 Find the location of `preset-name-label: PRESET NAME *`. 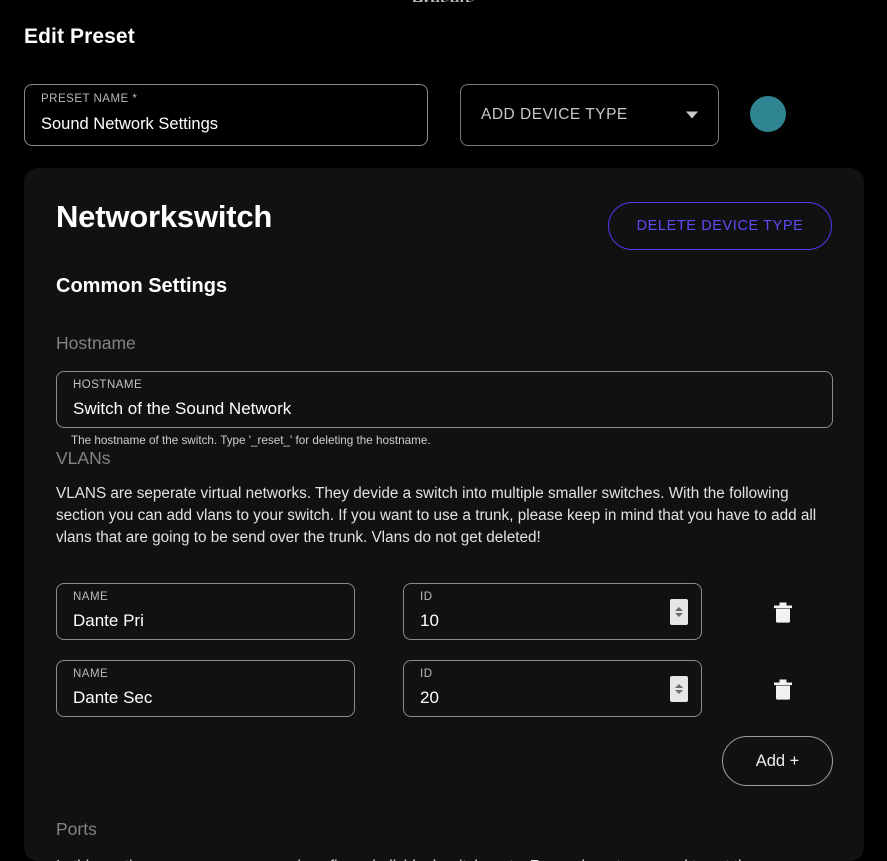

preset-name-label: PRESET NAME * is located at coordinates (89, 99).